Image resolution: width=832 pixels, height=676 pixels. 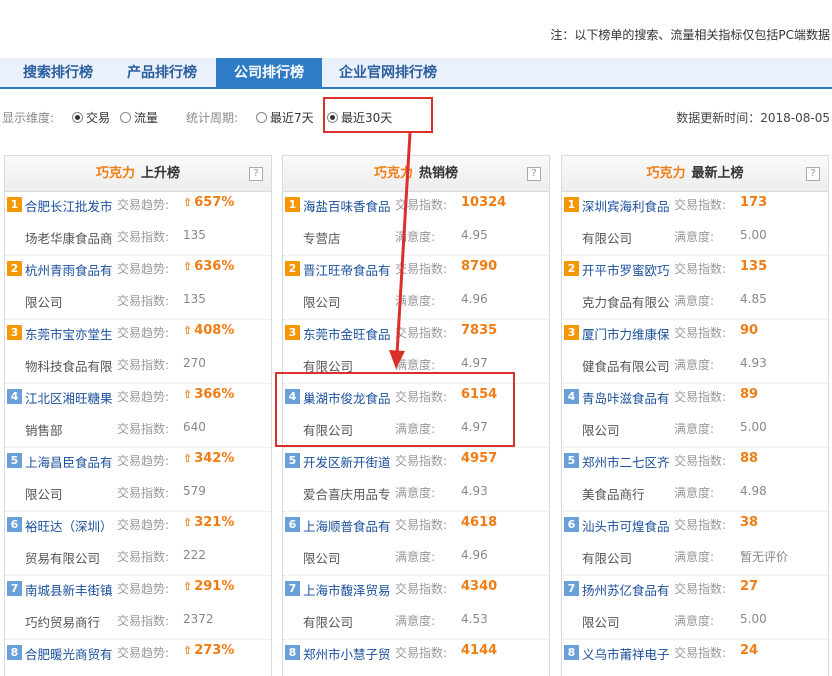 What do you see at coordinates (285, 117) in the screenshot?
I see `period-7days-radio: 最近7天` at bounding box center [285, 117].